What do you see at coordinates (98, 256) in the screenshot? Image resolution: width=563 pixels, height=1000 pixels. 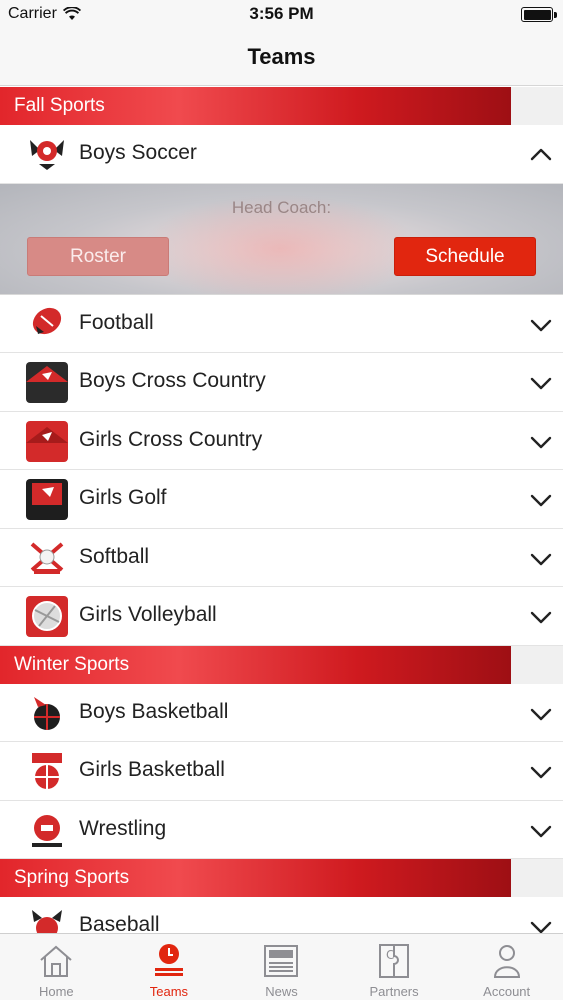 I see `roster-button: Roster` at bounding box center [98, 256].